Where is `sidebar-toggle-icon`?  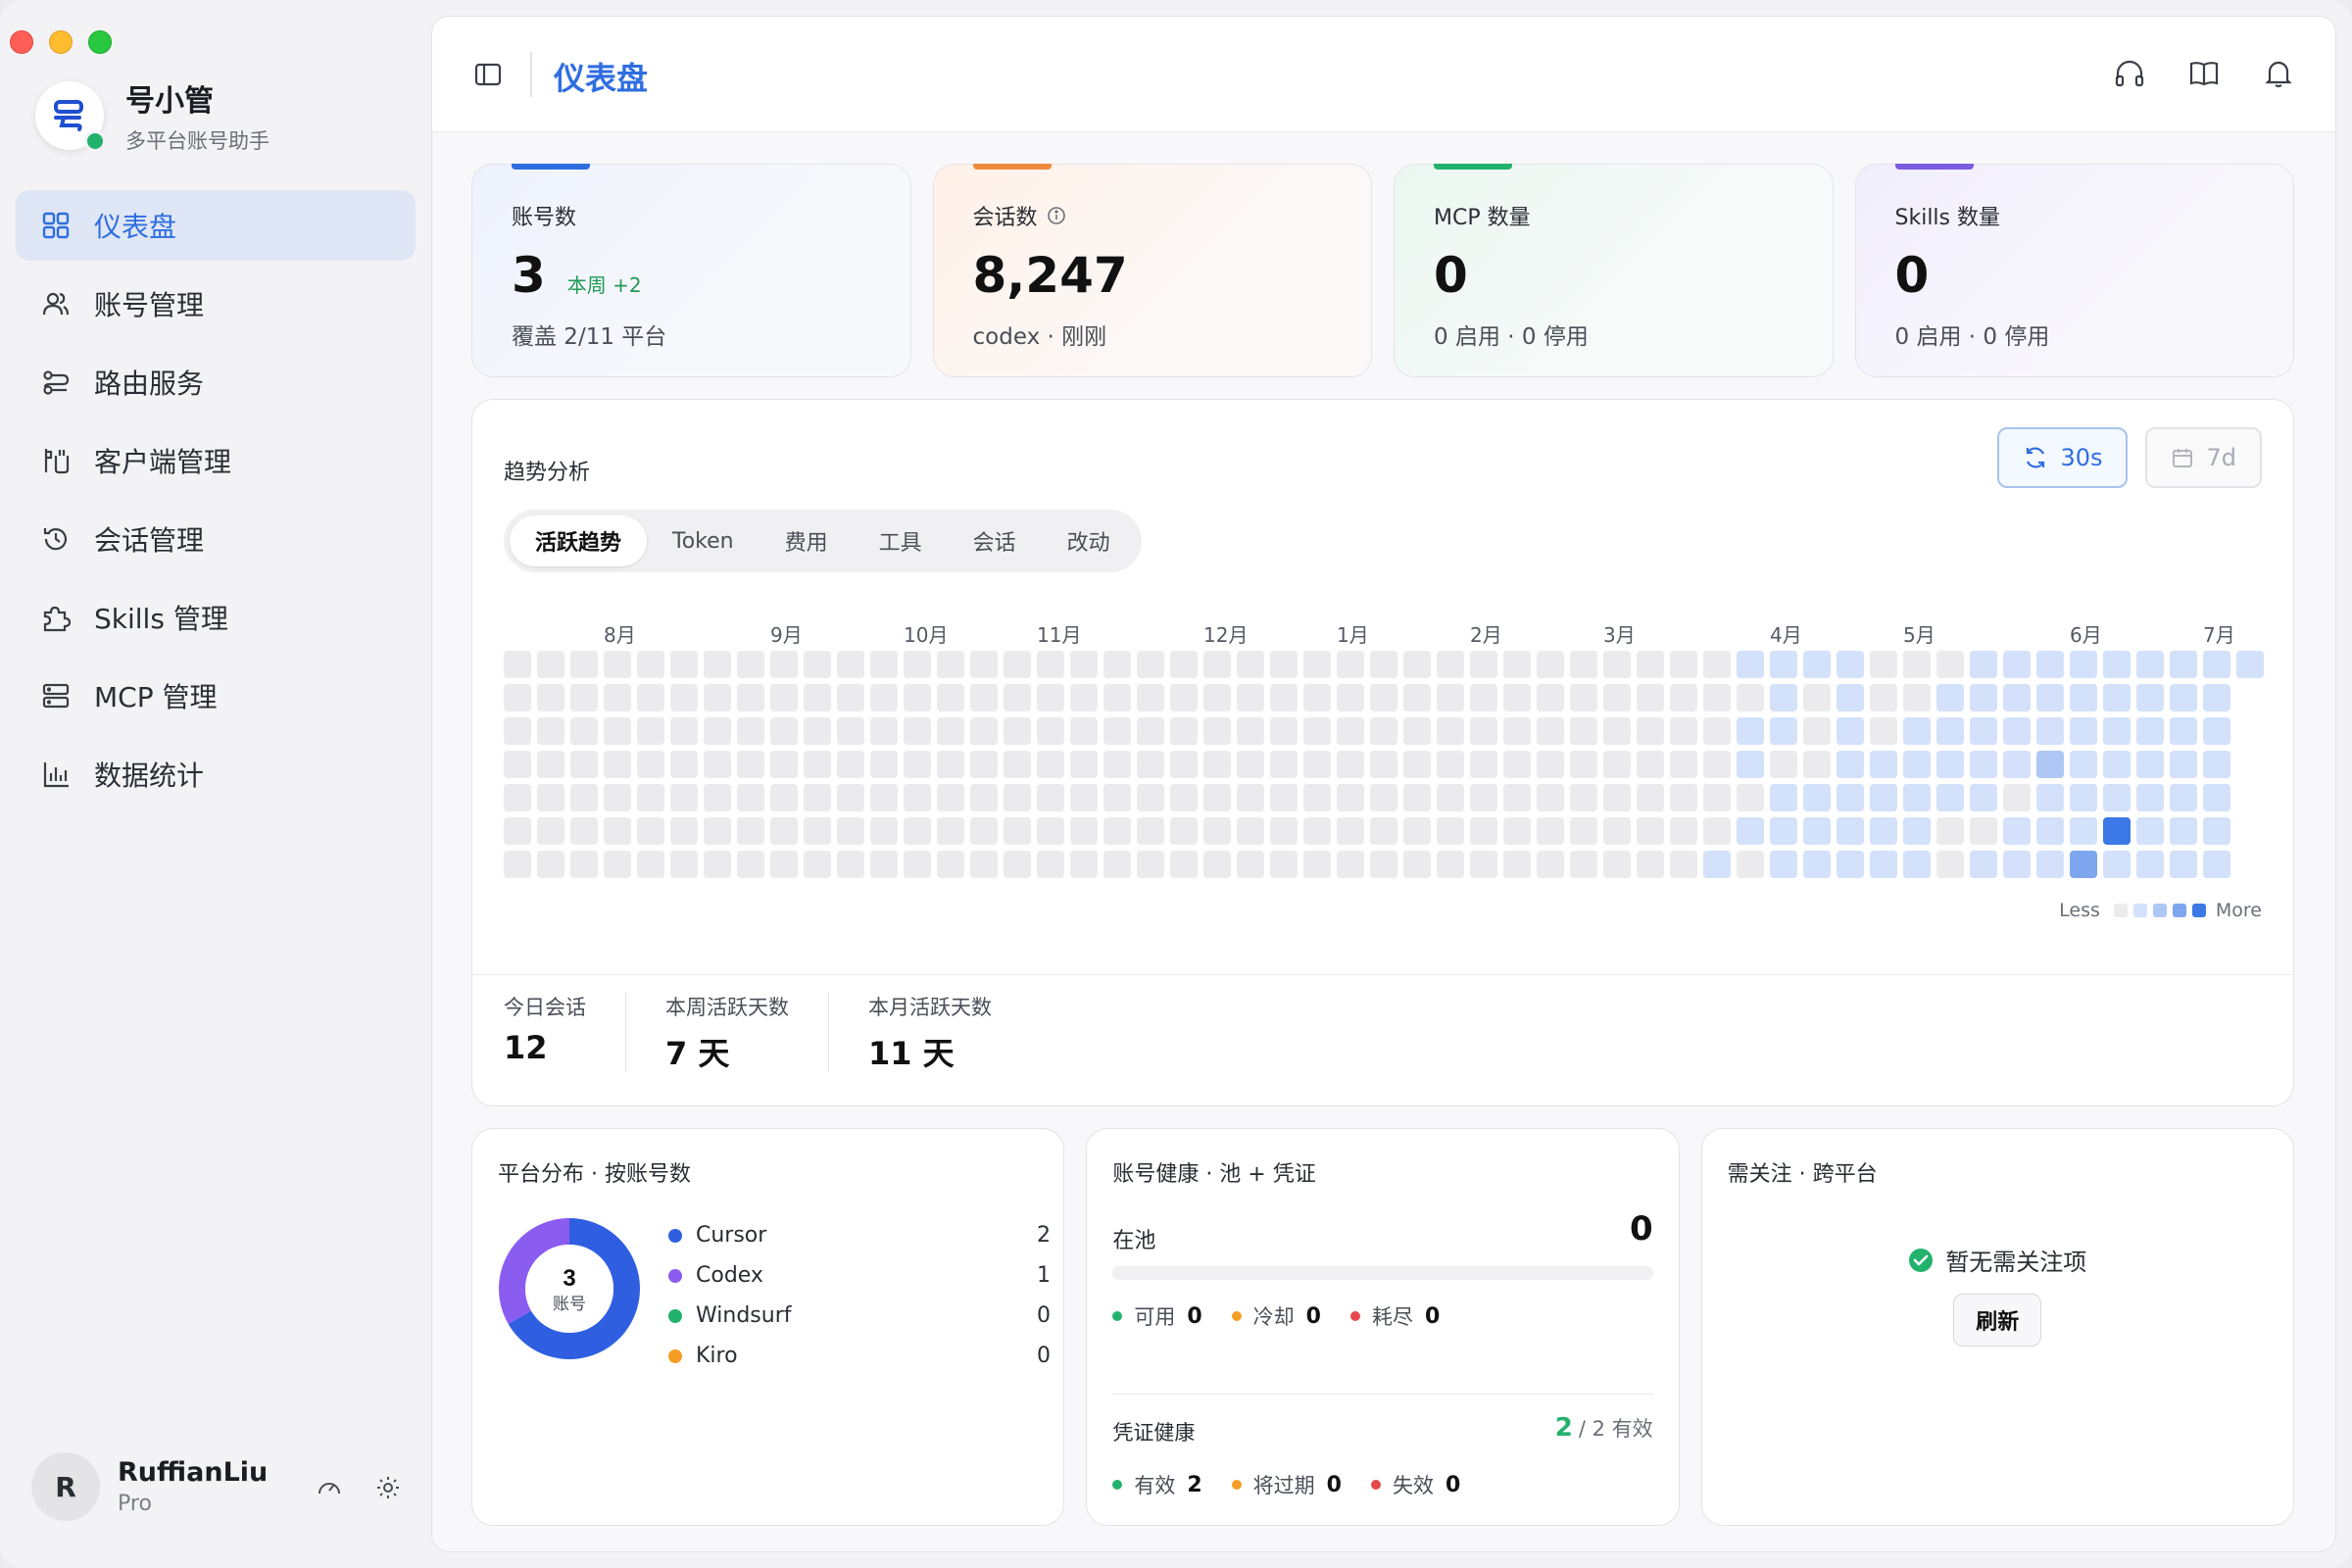 sidebar-toggle-icon is located at coordinates (488, 74).